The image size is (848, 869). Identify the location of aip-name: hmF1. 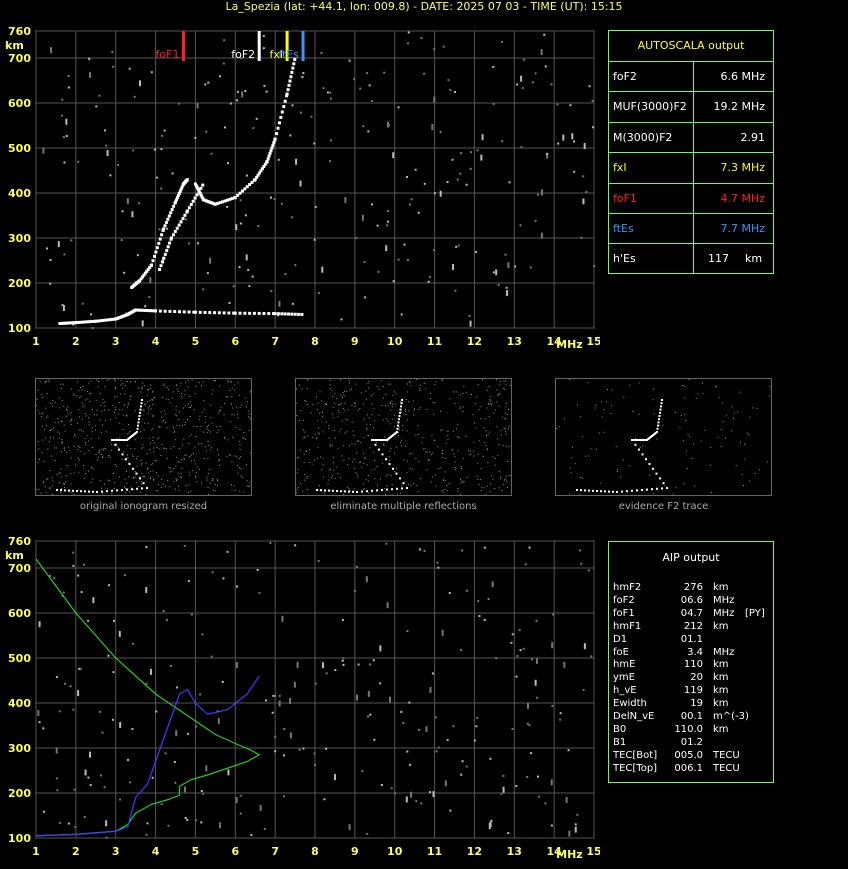
(627, 626).